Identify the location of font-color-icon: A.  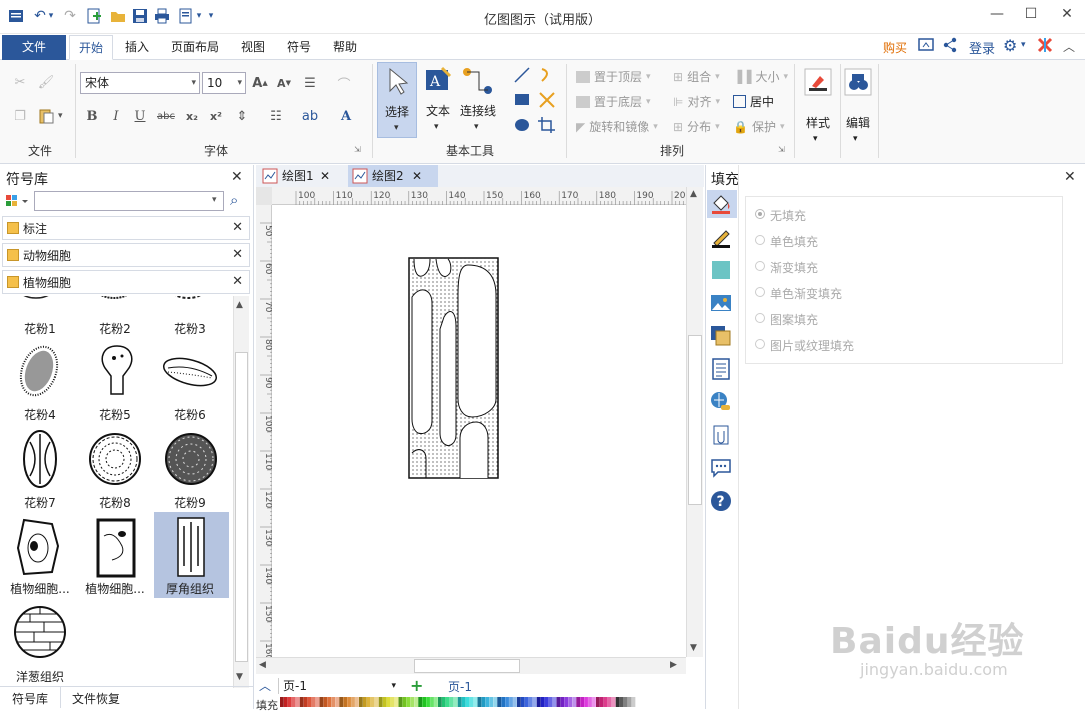
(346, 116).